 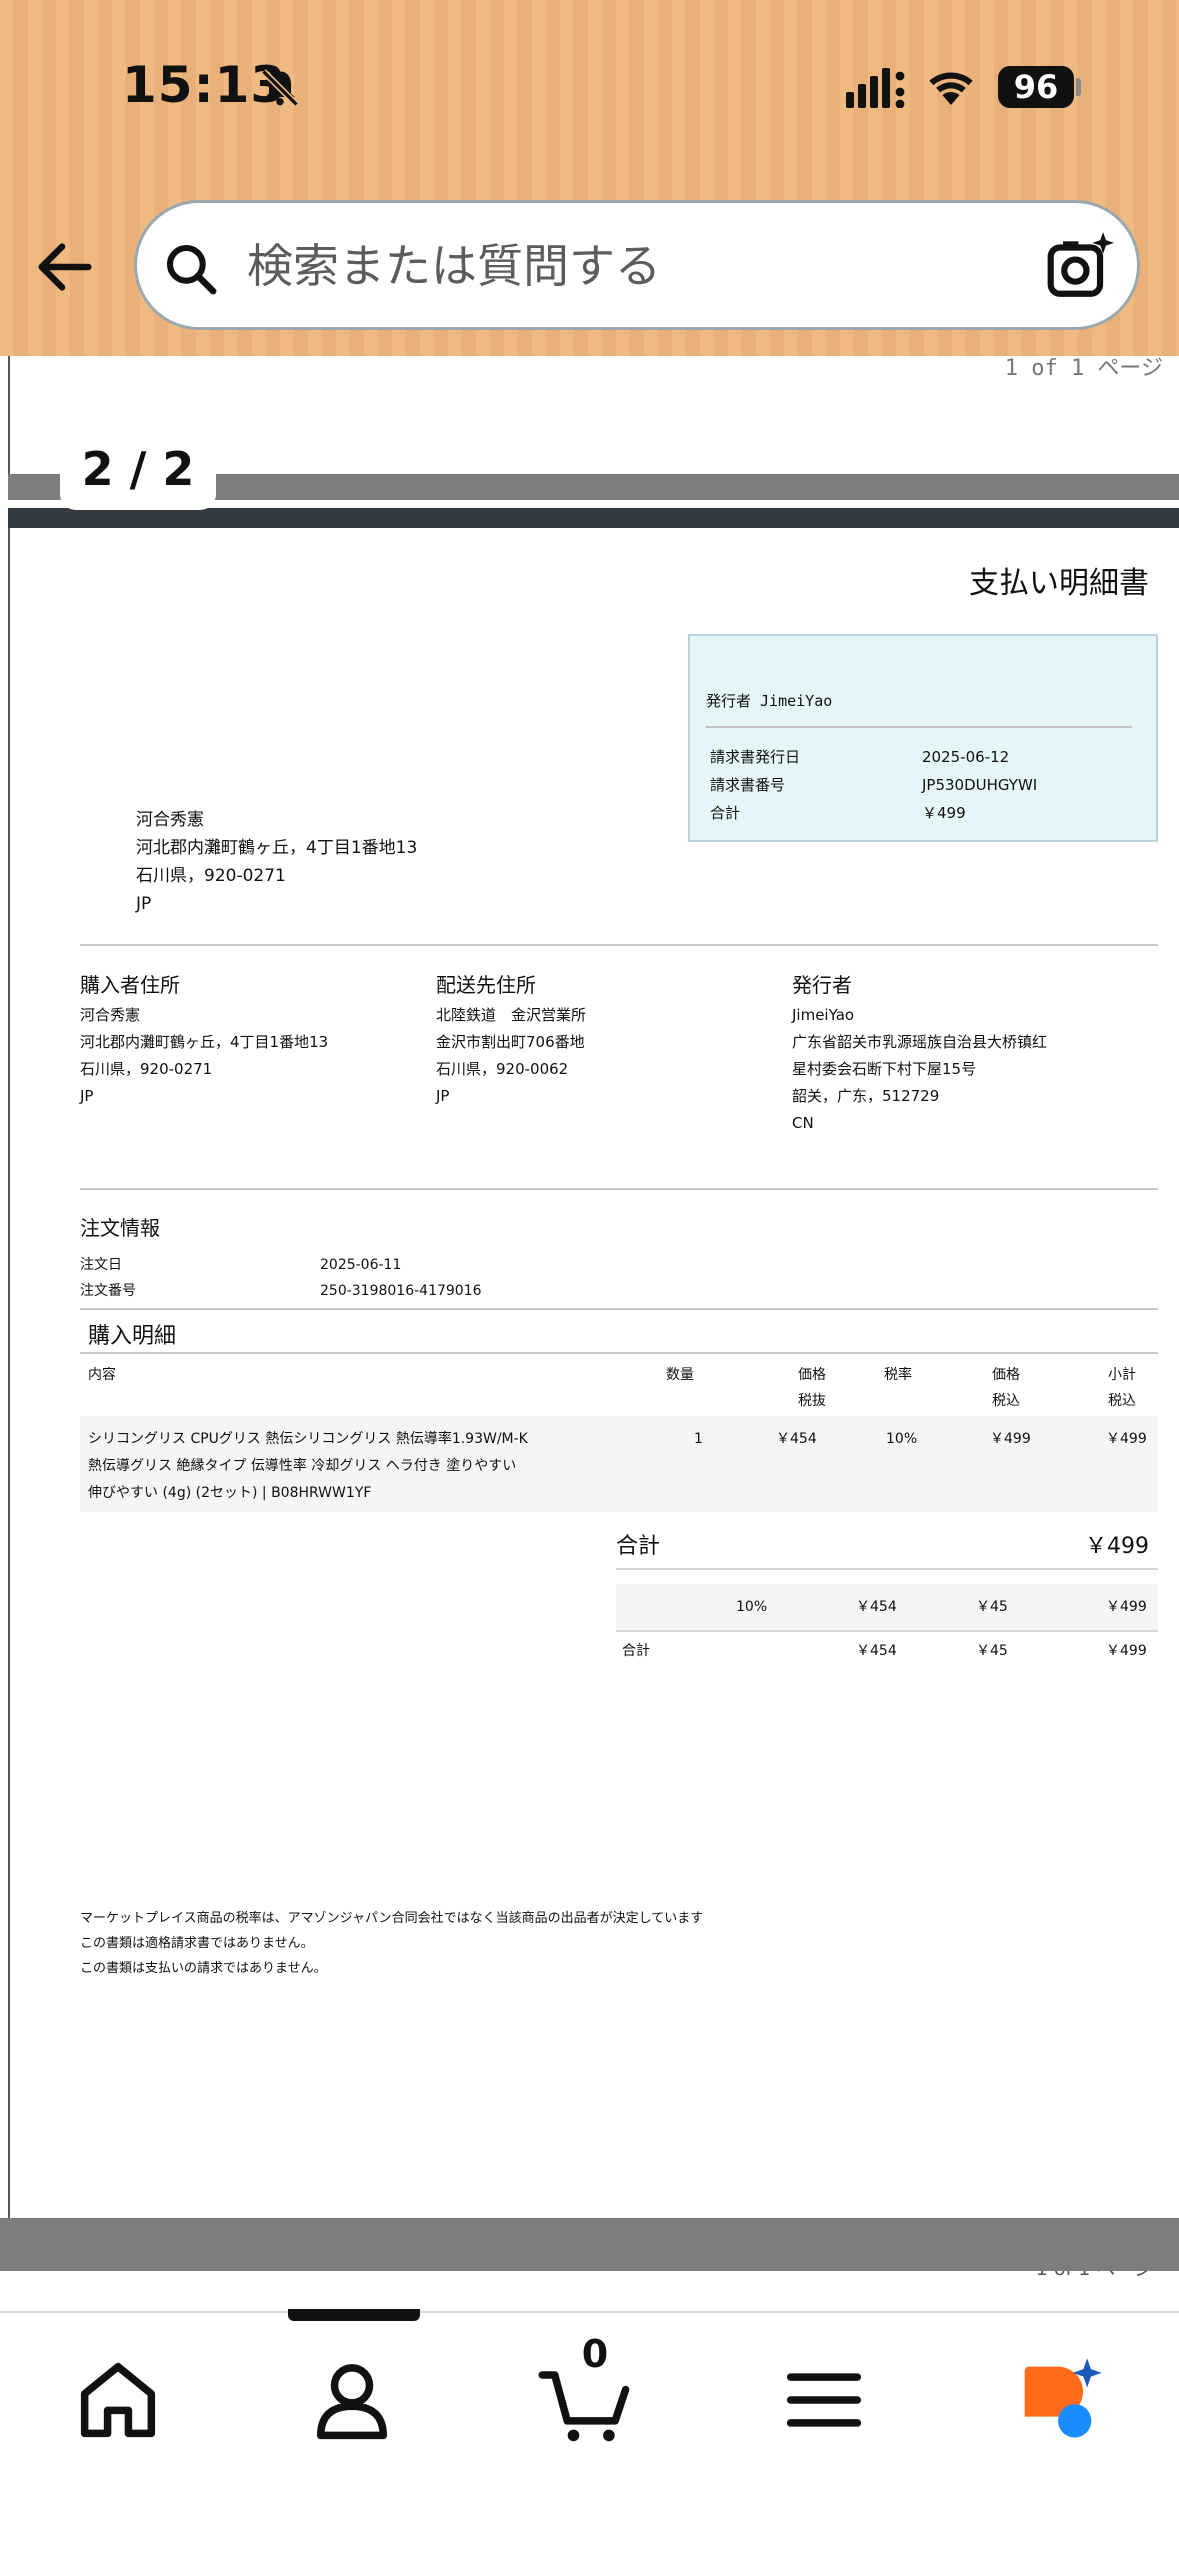 What do you see at coordinates (824, 2400) in the screenshot?
I see `menu-icon` at bounding box center [824, 2400].